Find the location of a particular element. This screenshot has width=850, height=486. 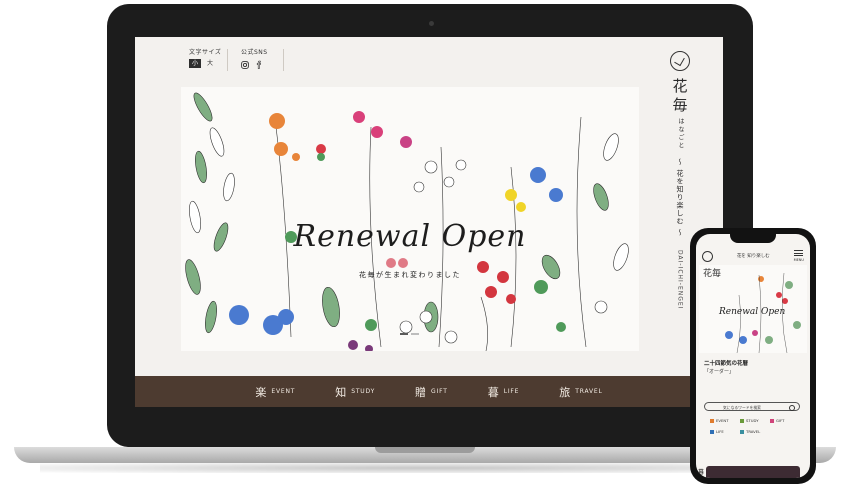

phone-cat-travel: TRAVEL is located at coordinates (755, 431).